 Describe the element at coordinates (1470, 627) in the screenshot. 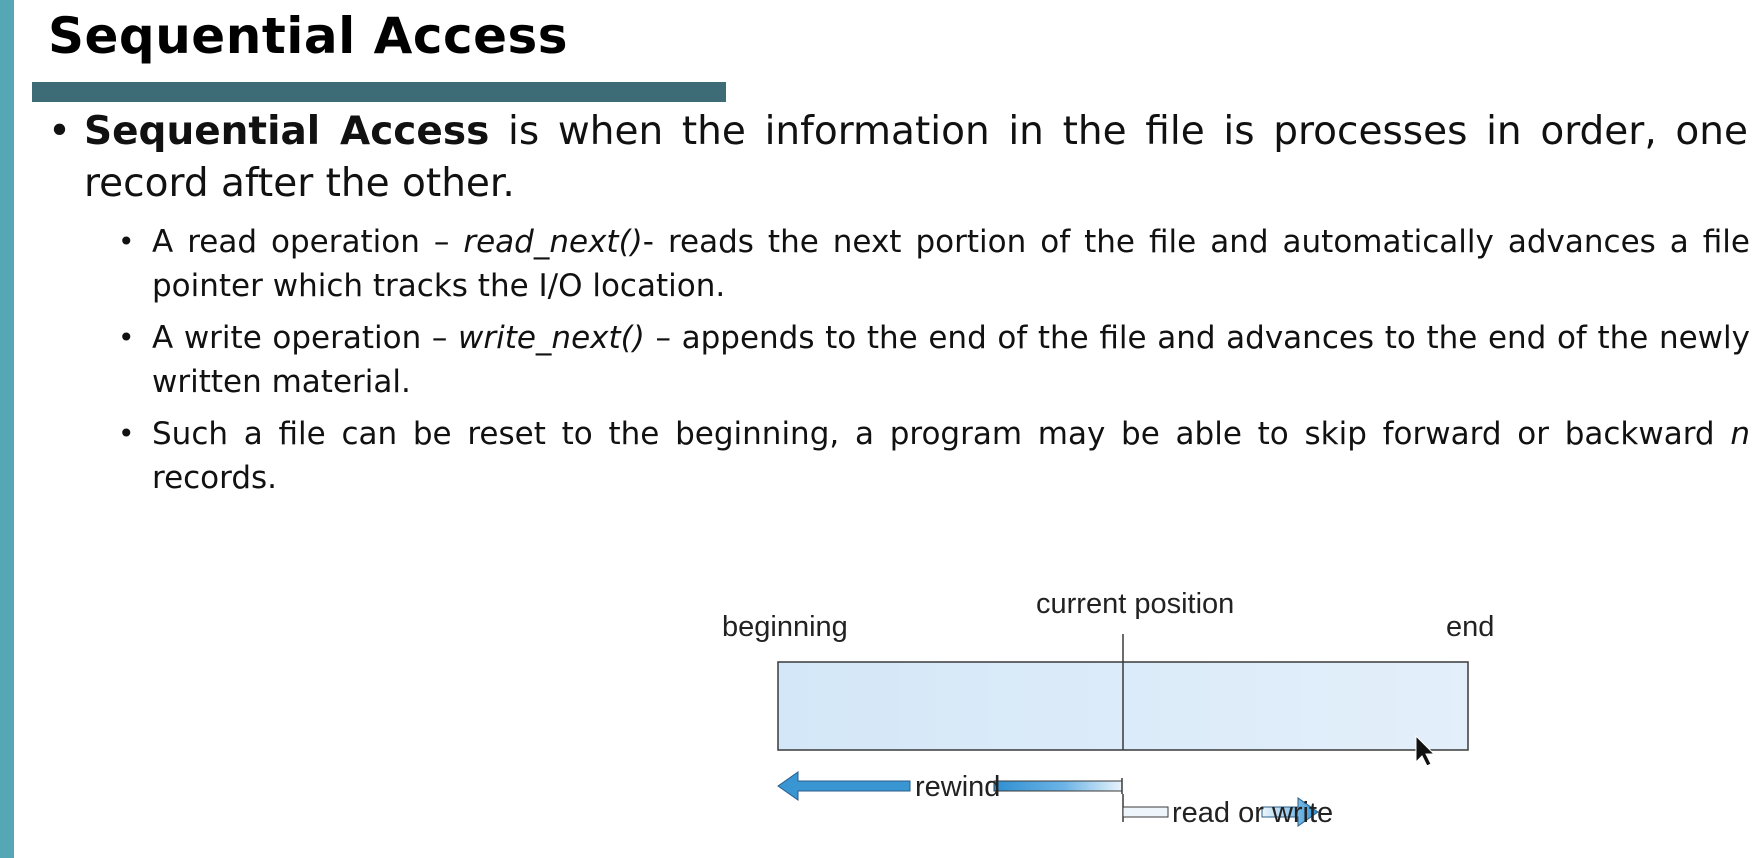

I see `label-end: end` at that location.